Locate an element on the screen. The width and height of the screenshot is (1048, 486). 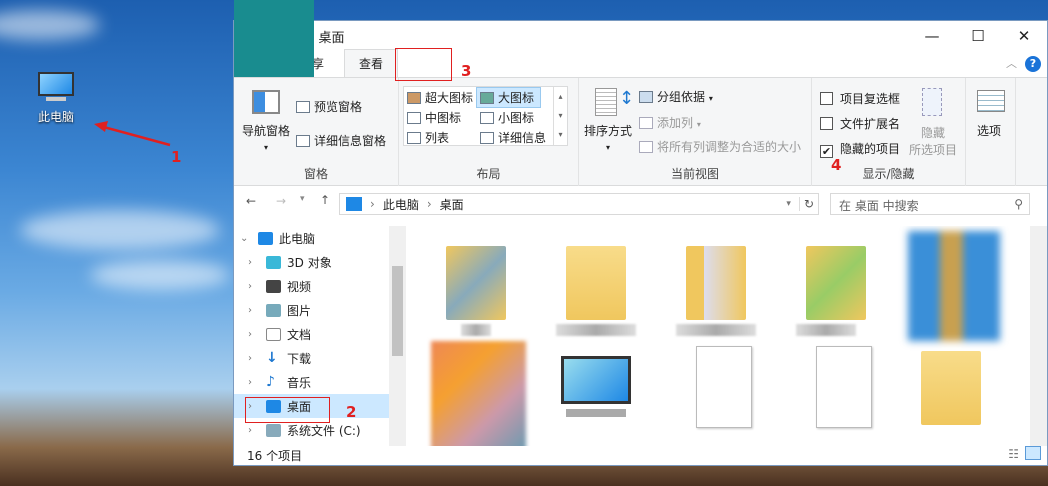
collapse-ribbon-icon: ︿ is located at coordinates (1011, 63).